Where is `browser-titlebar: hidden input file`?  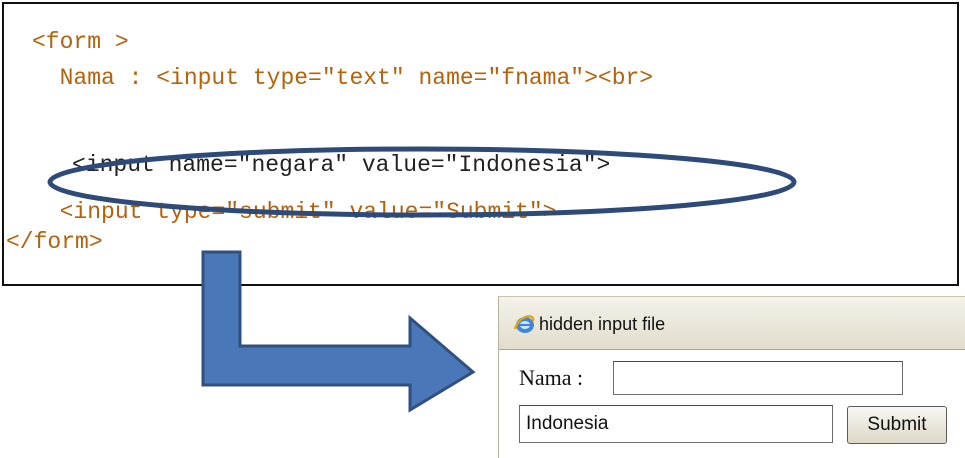 browser-titlebar: hidden input file is located at coordinates (732, 323).